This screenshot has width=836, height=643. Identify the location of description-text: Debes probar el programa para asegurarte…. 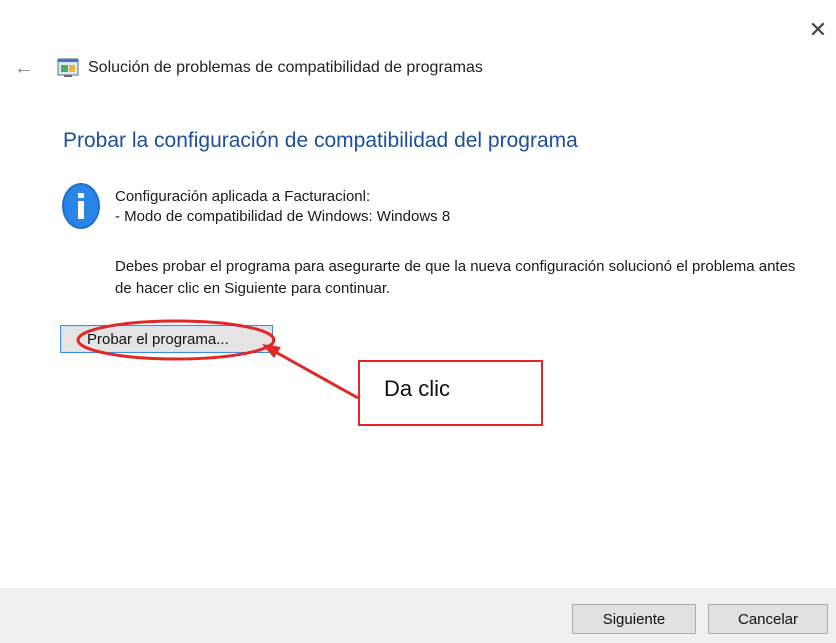
(455, 277).